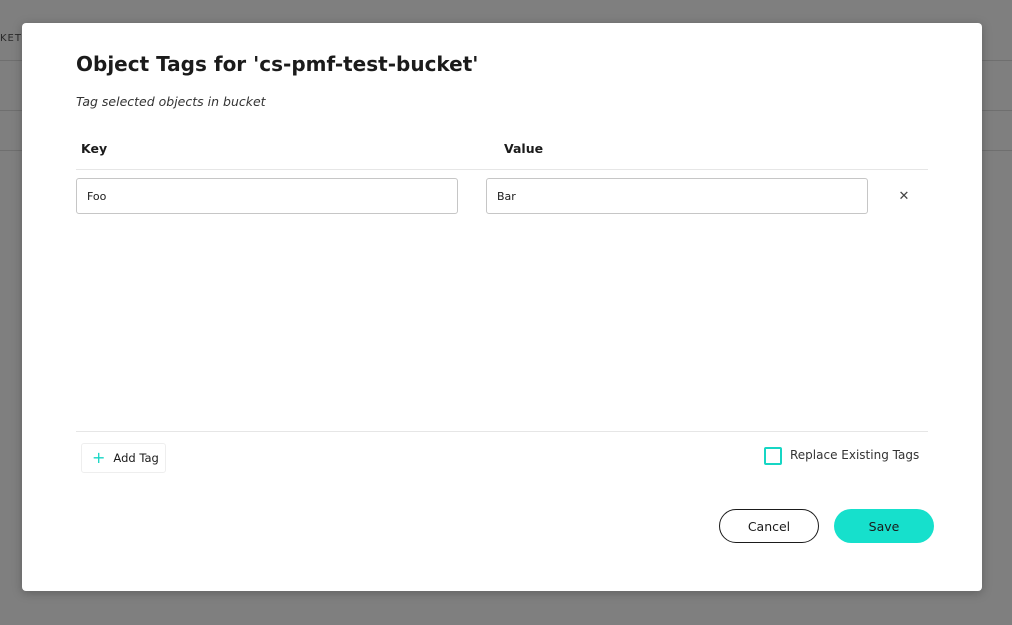 The image size is (1012, 625). I want to click on replace-existing-tags-label: Replace Existing Tags, so click(854, 455).